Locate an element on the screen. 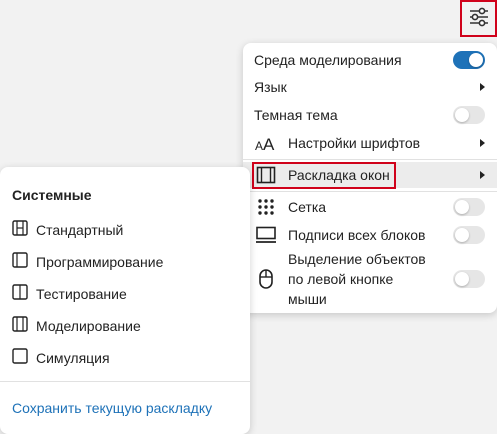  window-layout-icon is located at coordinates (266, 175).